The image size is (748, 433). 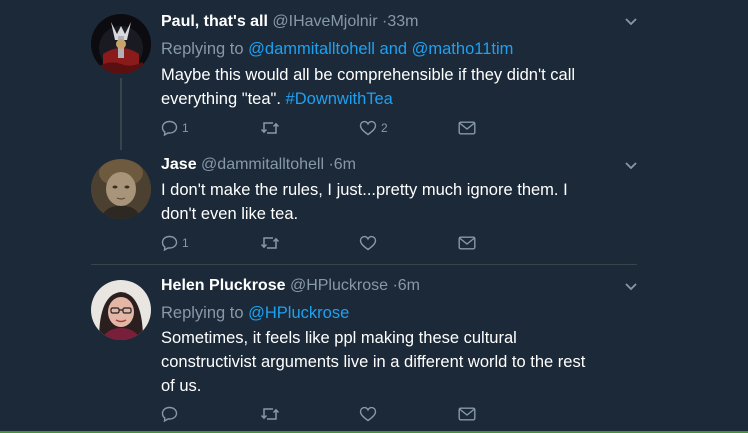 What do you see at coordinates (223, 99) in the screenshot?
I see `tweet-text-segment: everything "tea".` at bounding box center [223, 99].